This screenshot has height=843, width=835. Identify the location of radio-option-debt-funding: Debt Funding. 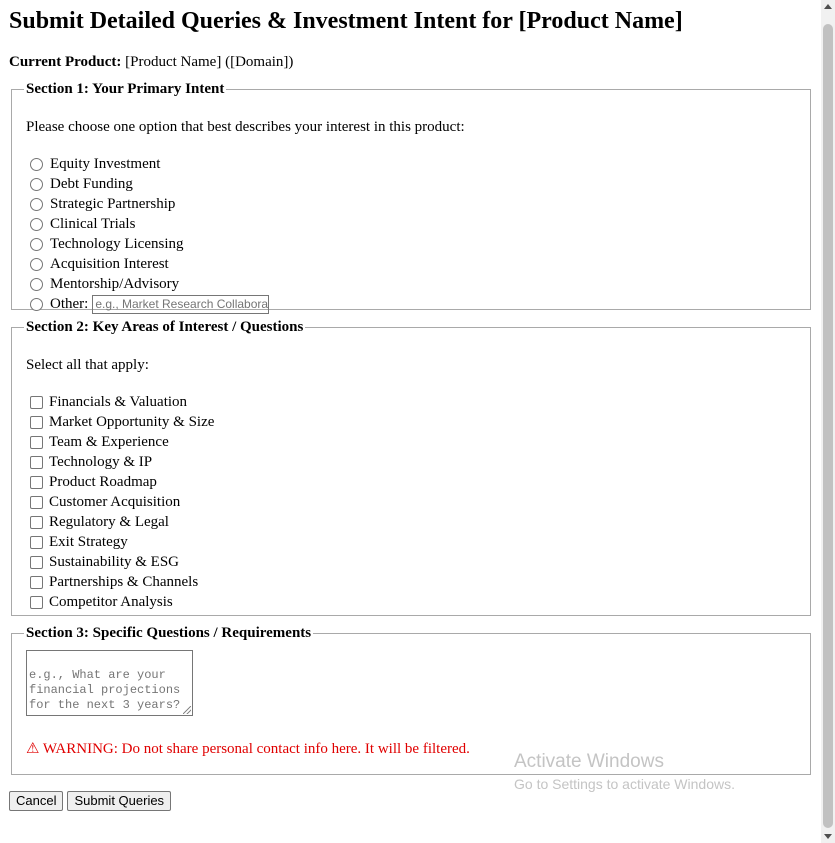
(411, 184).